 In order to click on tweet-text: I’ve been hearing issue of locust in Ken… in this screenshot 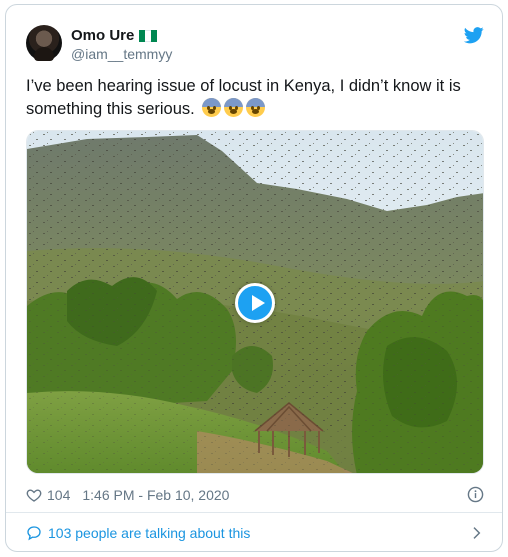, I will do `click(256, 98)`.